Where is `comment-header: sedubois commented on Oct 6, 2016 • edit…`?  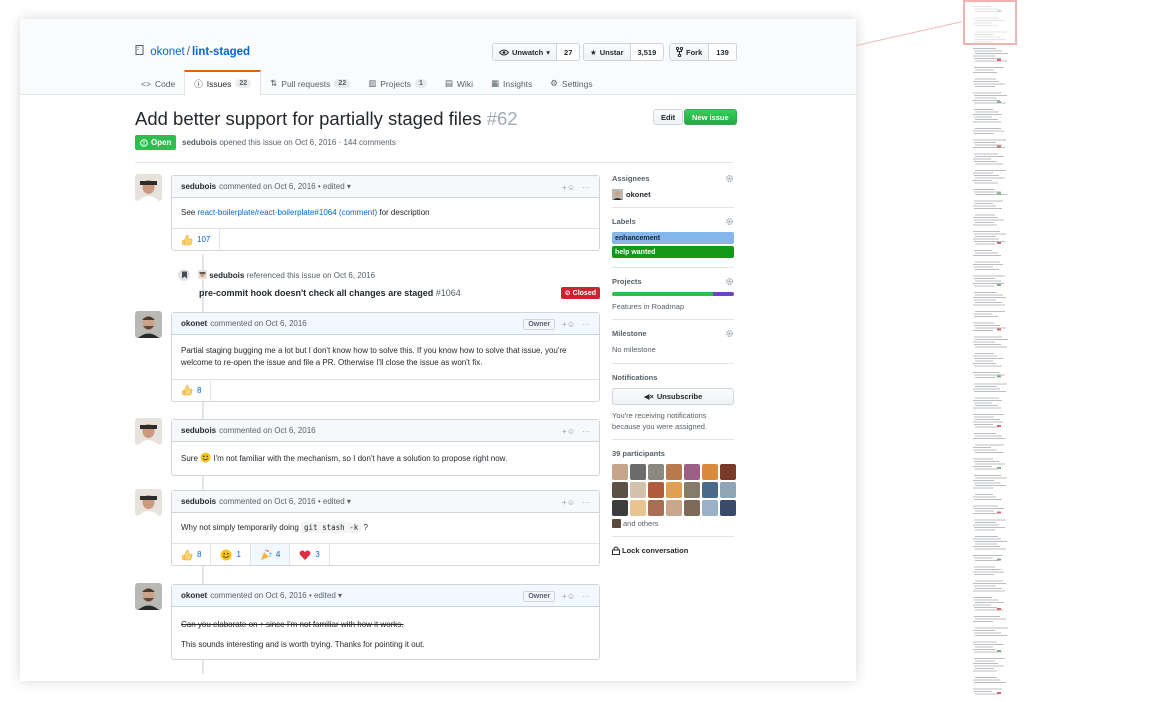 comment-header: sedubois commented on Oct 6, 2016 • edit… is located at coordinates (385, 502).